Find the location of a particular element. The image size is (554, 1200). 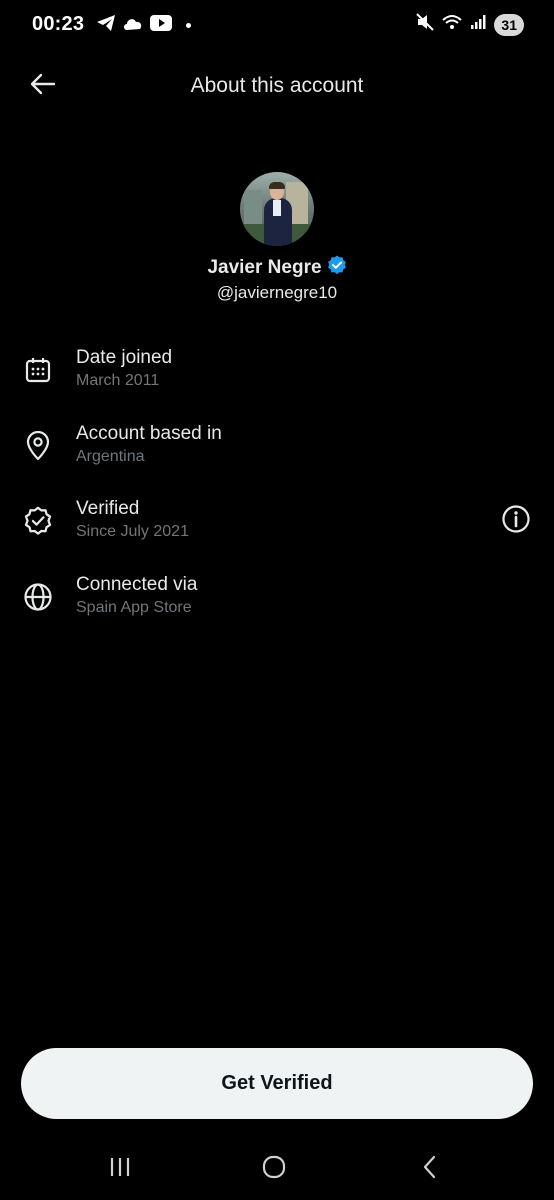

youtube-icon is located at coordinates (161, 25).